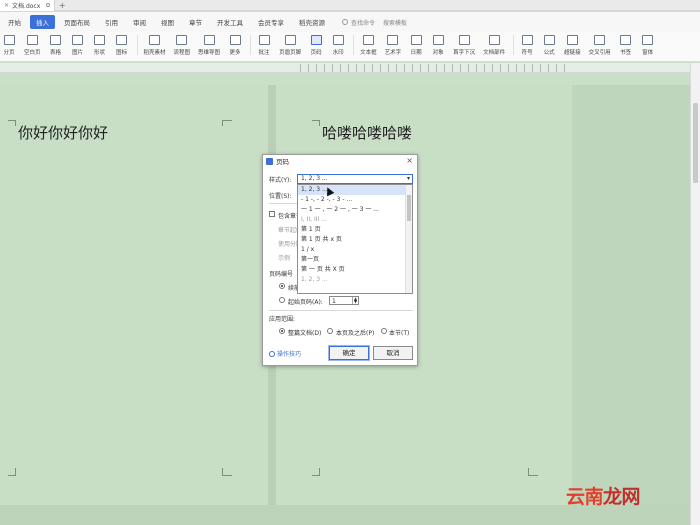 The image size is (700, 525). I want to click on dropdown-scrollbar, so click(408, 239).